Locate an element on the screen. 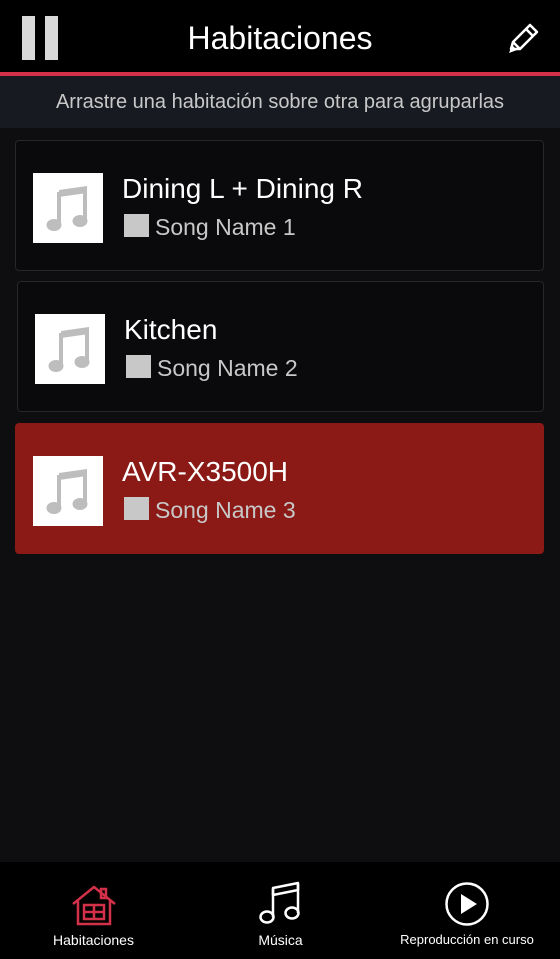 The width and height of the screenshot is (560, 959). page-title: Habitaciones is located at coordinates (280, 38).